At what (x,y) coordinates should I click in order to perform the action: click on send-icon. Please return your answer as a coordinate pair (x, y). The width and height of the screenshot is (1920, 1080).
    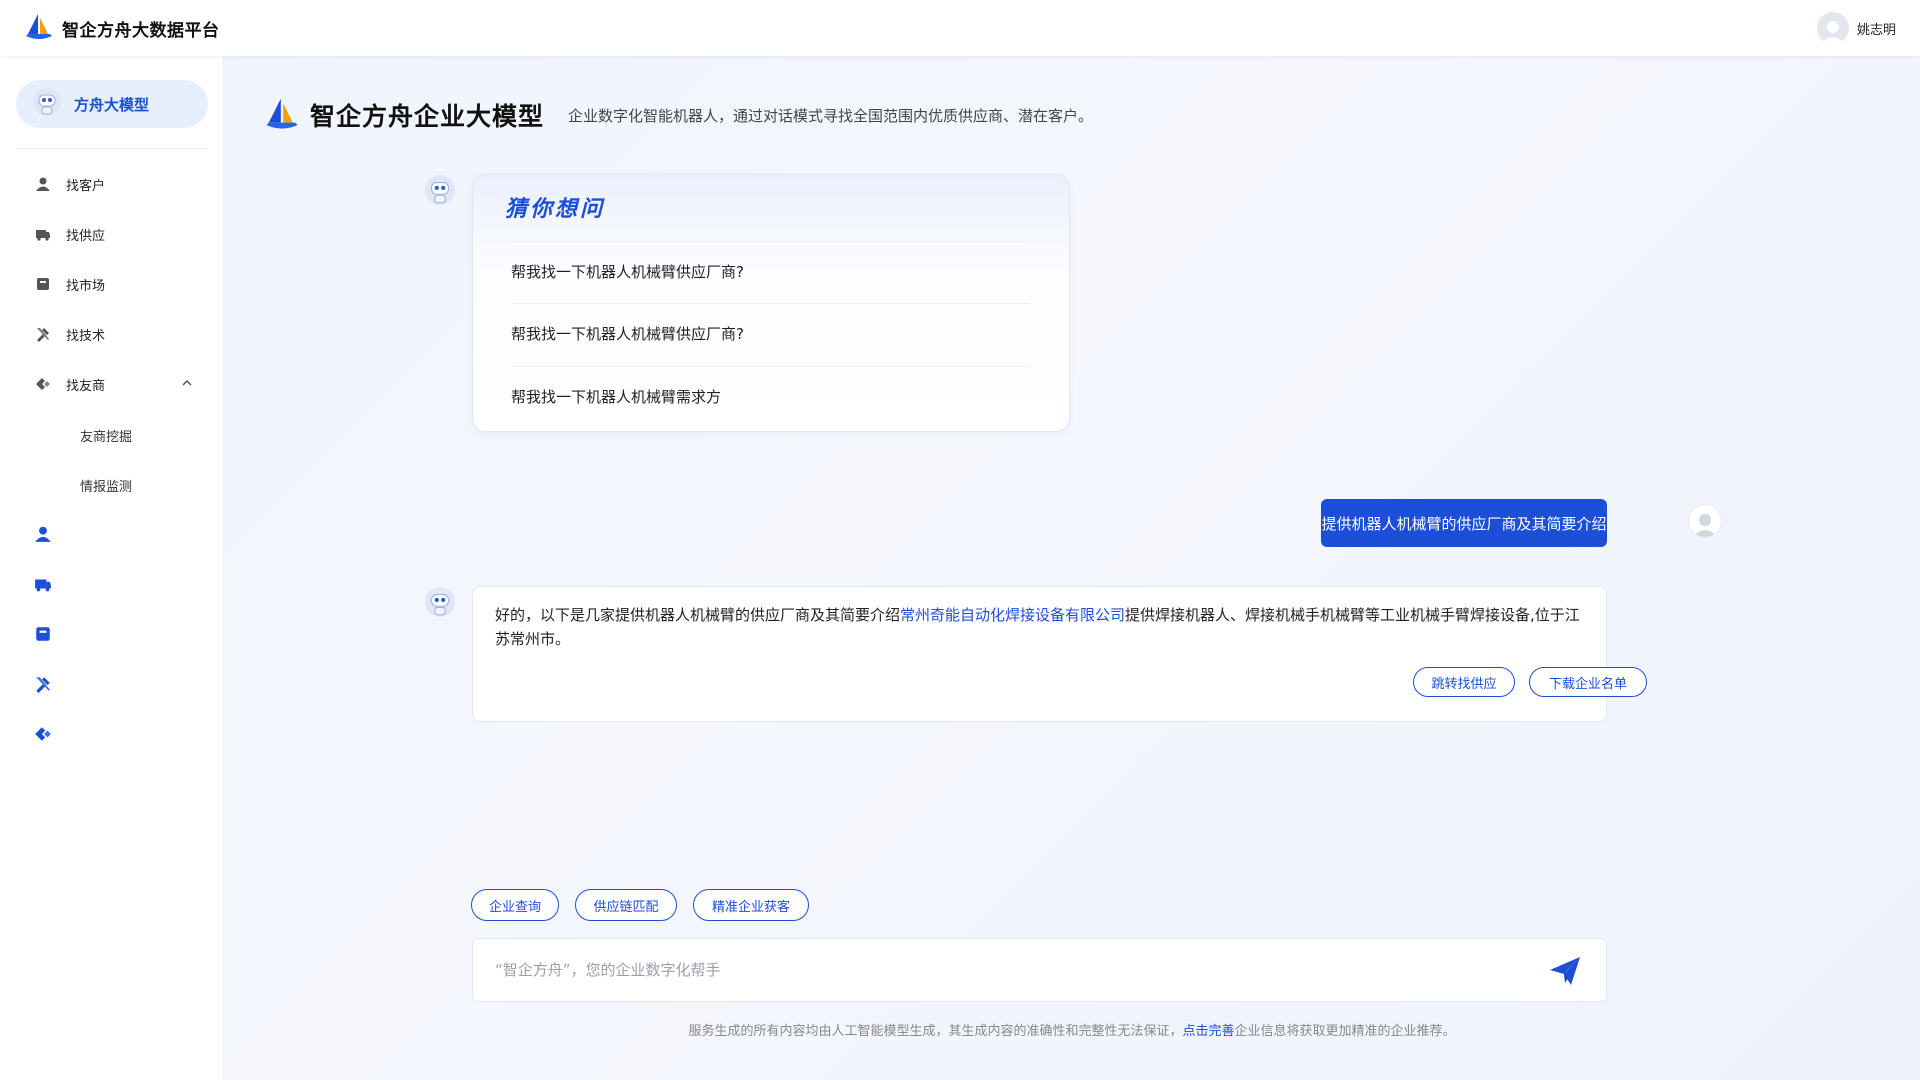
    Looking at the image, I should click on (1565, 971).